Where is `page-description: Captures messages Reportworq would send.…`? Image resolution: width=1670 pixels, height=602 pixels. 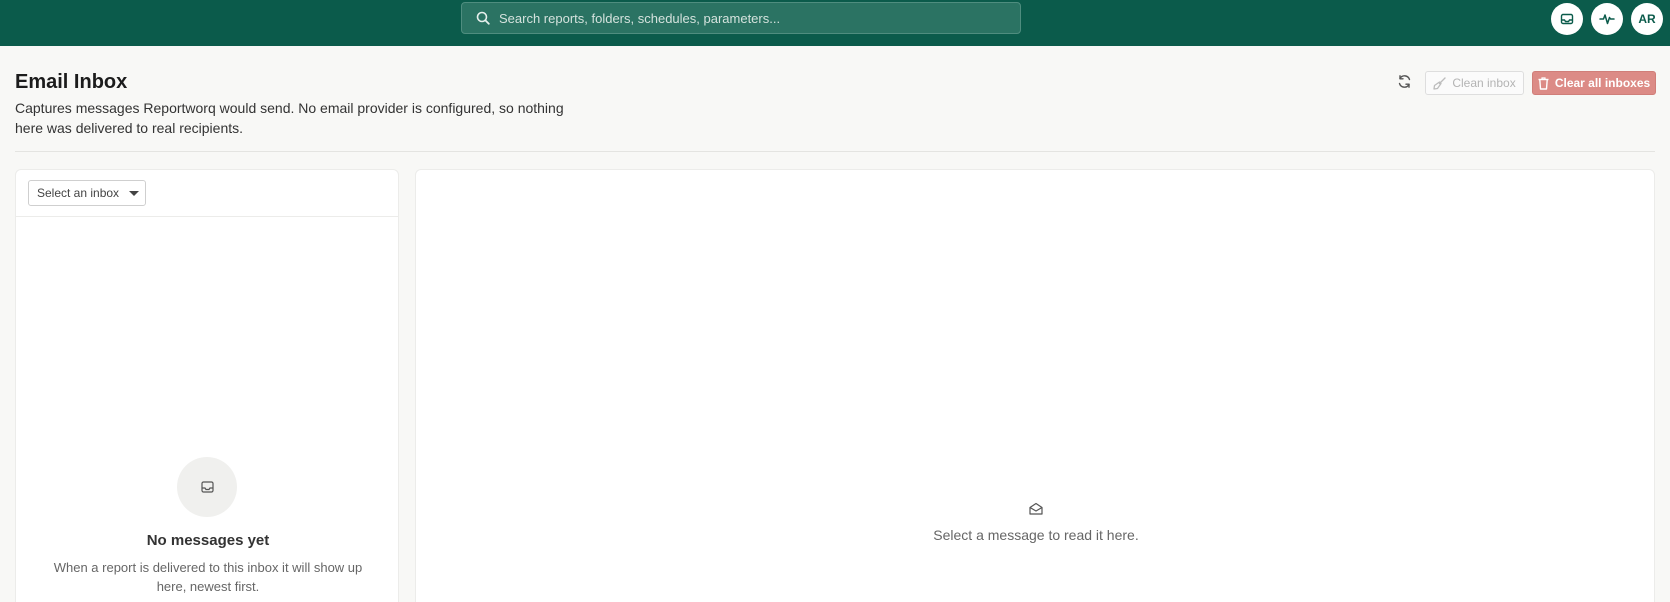
page-description: Captures messages Reportworq would send.… is located at coordinates (289, 118).